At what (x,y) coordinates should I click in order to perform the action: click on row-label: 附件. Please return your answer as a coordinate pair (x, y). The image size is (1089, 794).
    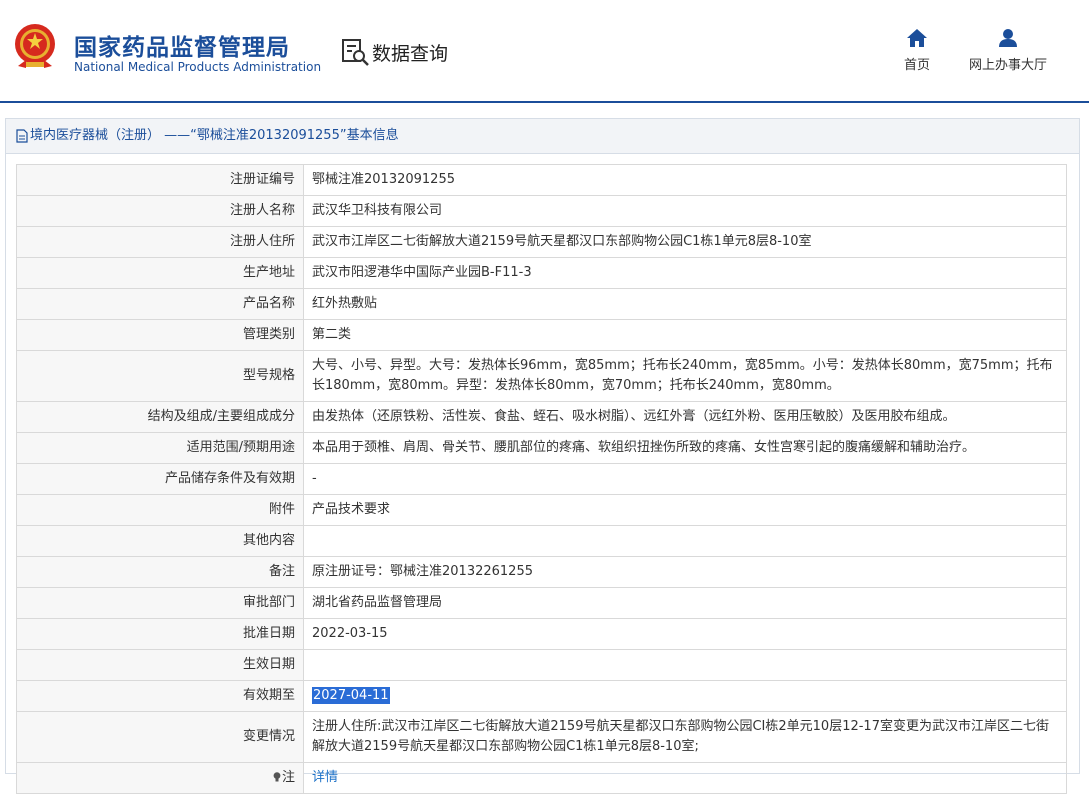
    Looking at the image, I should click on (160, 510).